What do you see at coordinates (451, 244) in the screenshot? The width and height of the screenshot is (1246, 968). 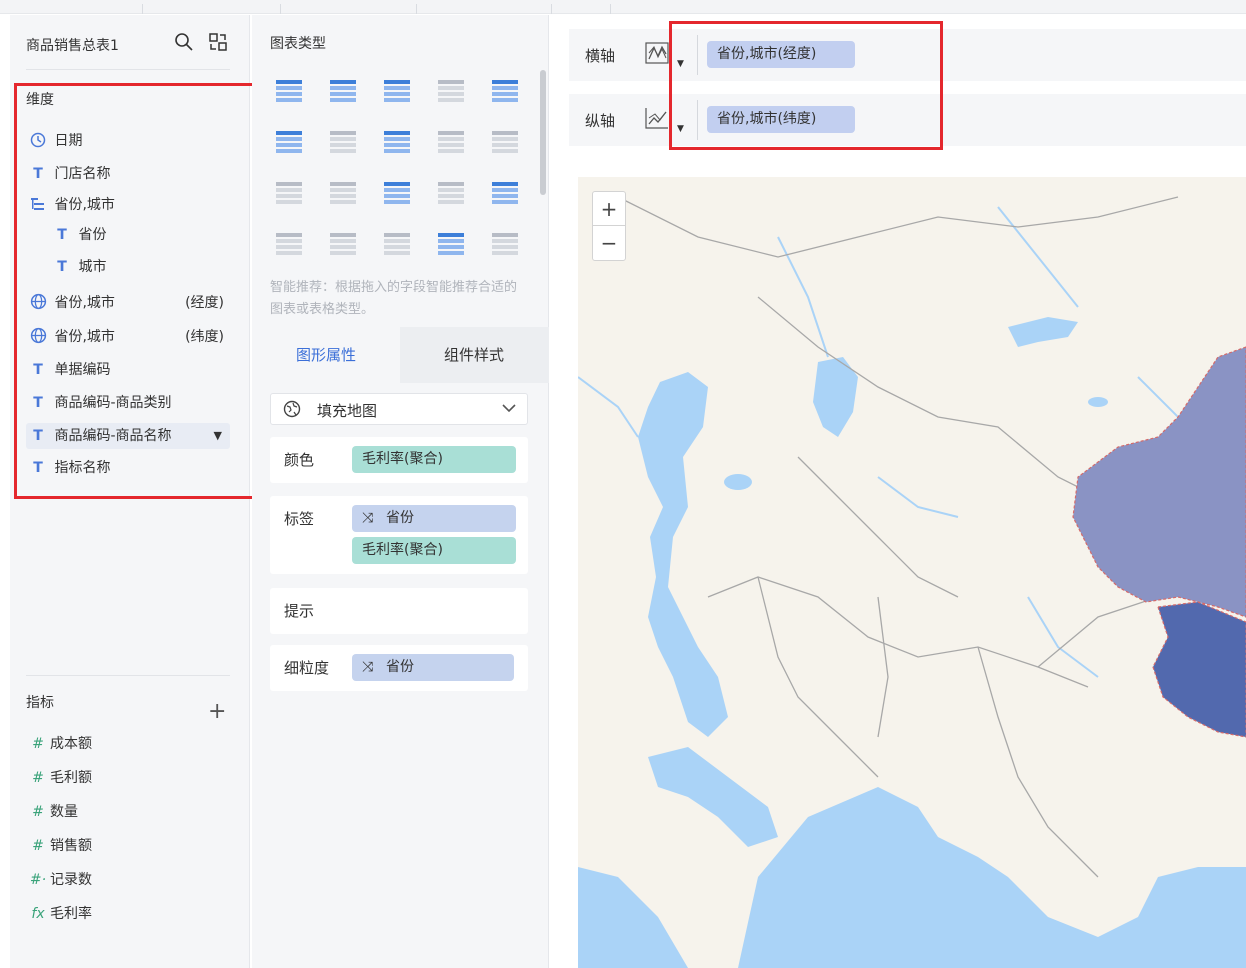 I see `bubble-icon` at bounding box center [451, 244].